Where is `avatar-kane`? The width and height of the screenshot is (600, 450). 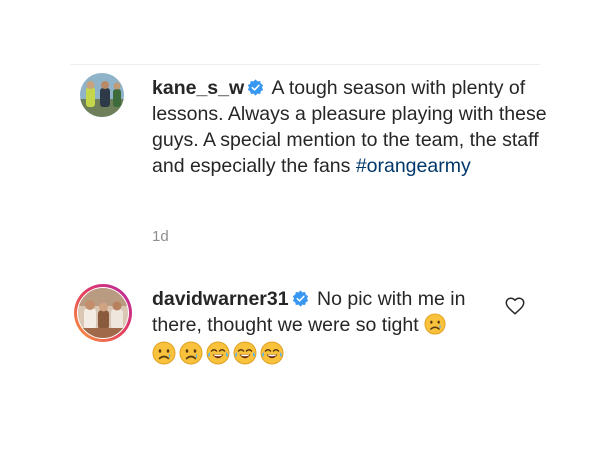 avatar-kane is located at coordinates (102, 95).